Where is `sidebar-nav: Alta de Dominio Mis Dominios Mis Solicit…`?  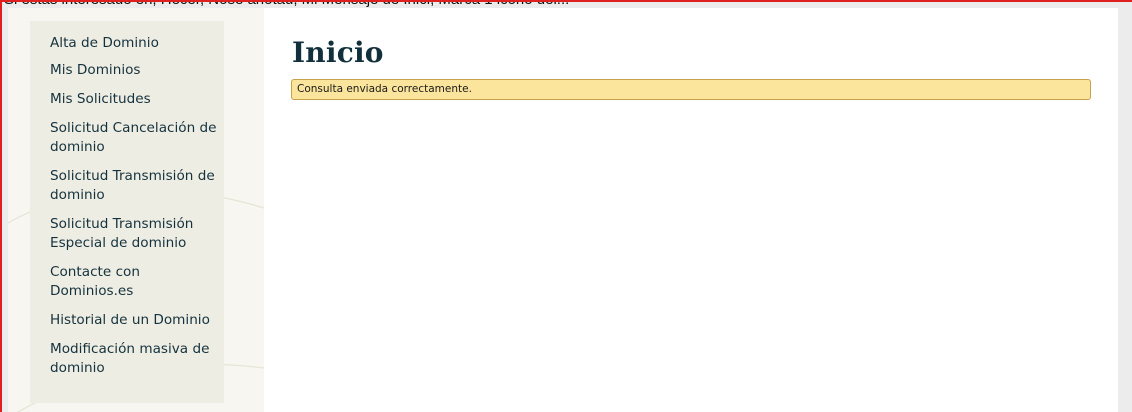
sidebar-nav: Alta de Dominio Mis Dominios Mis Solicit… is located at coordinates (135, 211).